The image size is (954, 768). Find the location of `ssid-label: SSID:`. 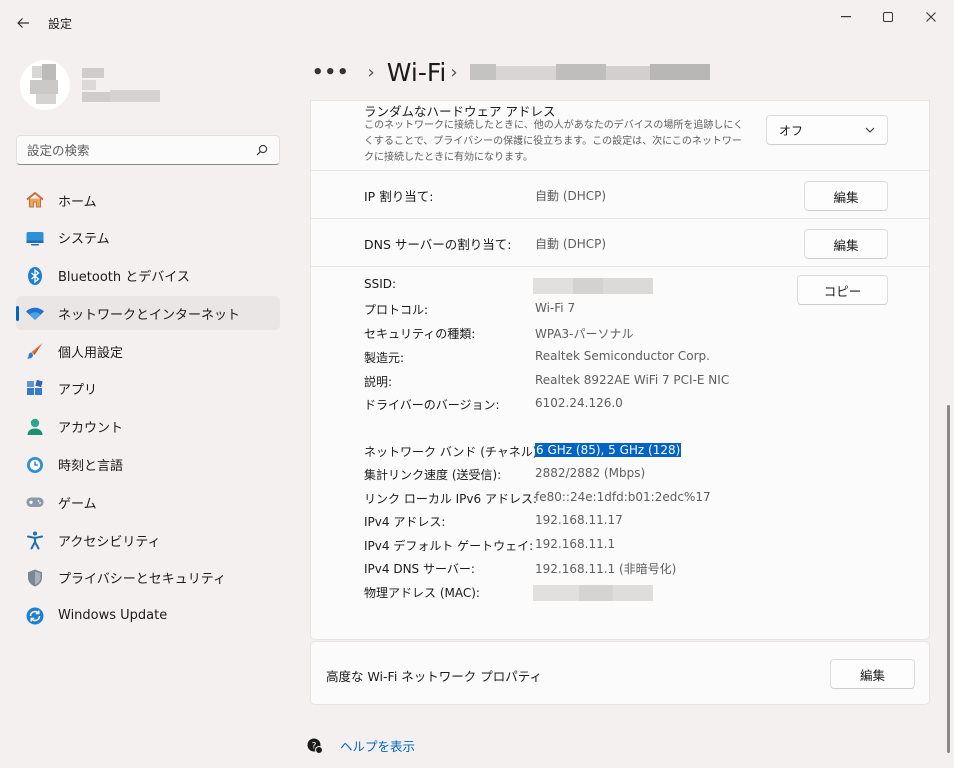

ssid-label: SSID: is located at coordinates (380, 284).